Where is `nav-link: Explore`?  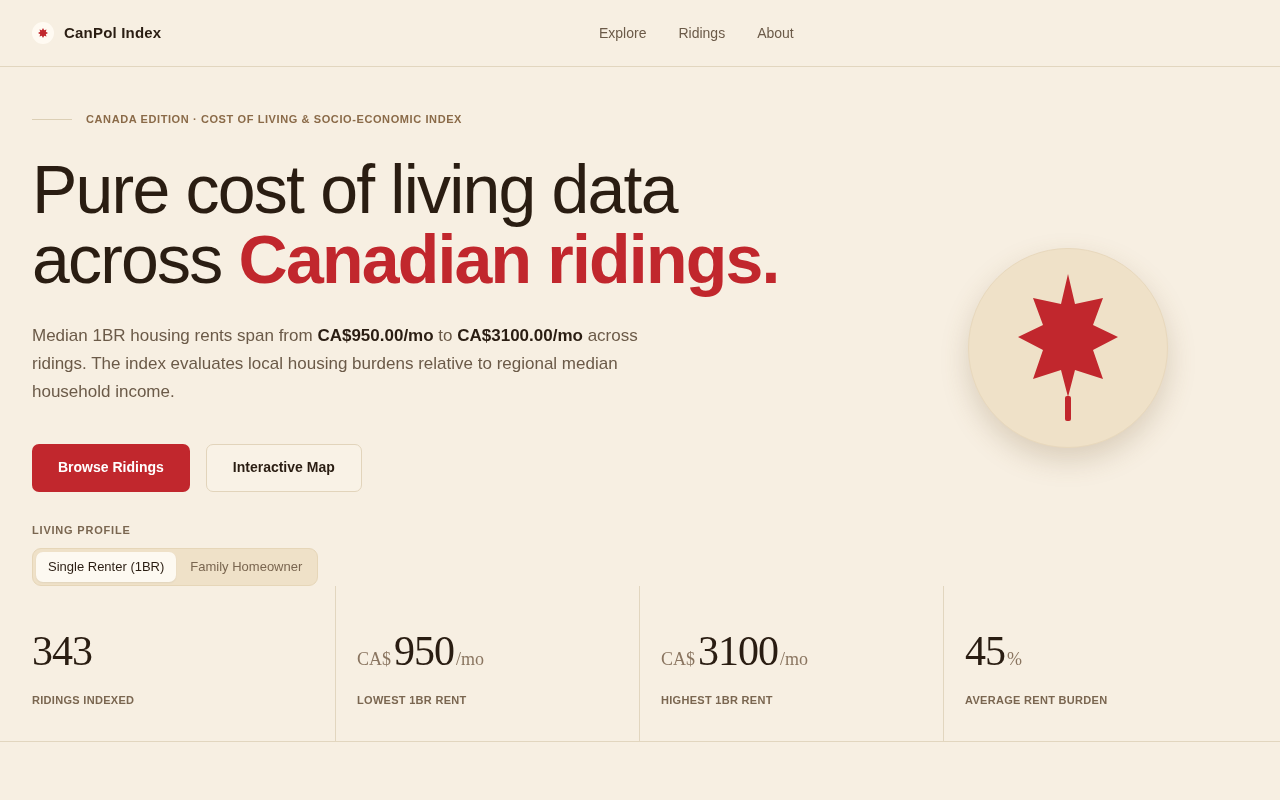 nav-link: Explore is located at coordinates (623, 33).